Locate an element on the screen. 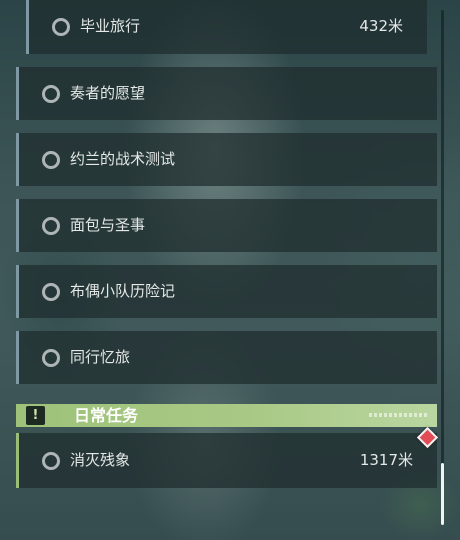  daily-tasks-header: ! 日常任务 is located at coordinates (226, 415).